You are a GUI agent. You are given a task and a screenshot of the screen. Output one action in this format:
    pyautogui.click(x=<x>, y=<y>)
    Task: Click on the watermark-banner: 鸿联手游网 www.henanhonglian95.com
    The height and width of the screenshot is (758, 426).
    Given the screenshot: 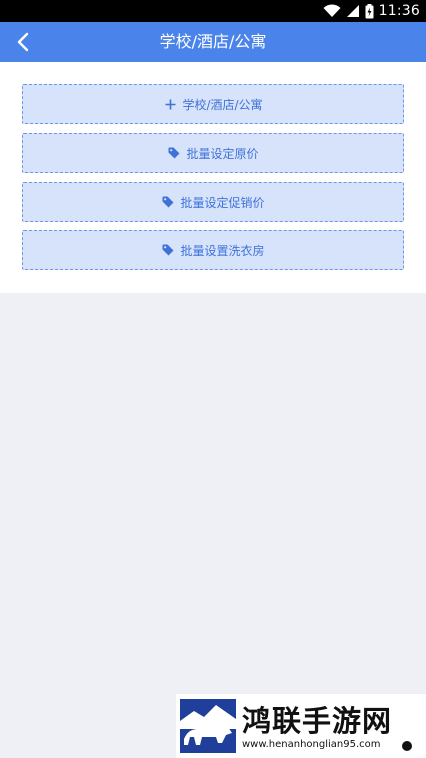 What is the action you would take?
    pyautogui.click(x=301, y=726)
    